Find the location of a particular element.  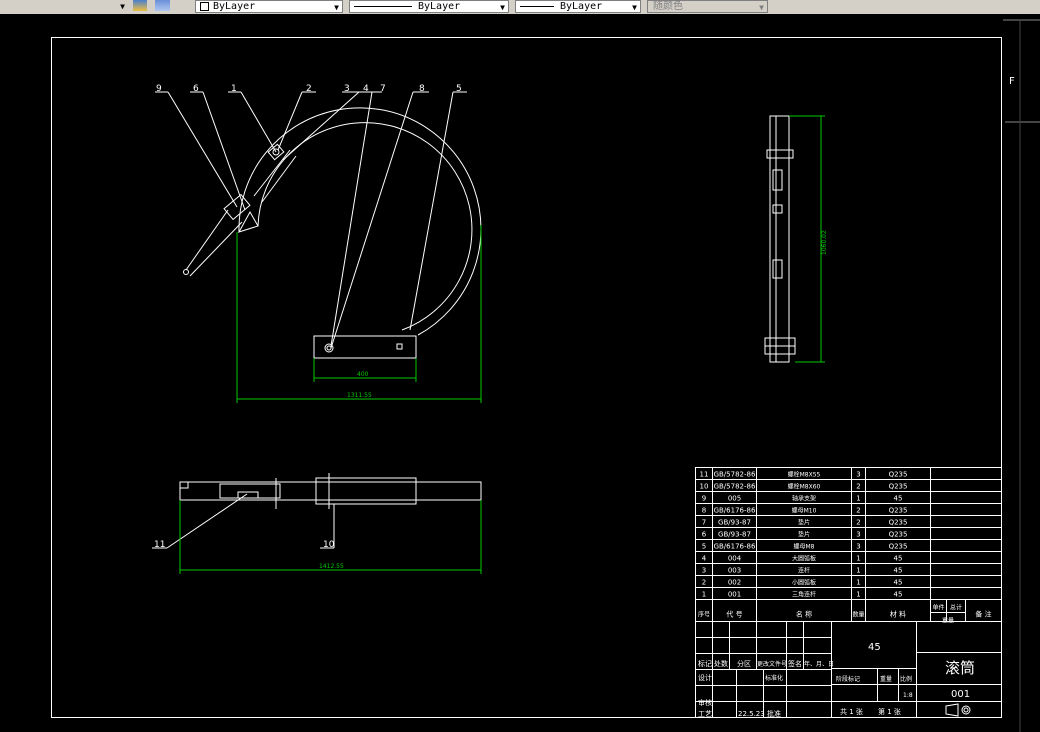

table-cell: 螺栓M8X55 is located at coordinates (804, 475).